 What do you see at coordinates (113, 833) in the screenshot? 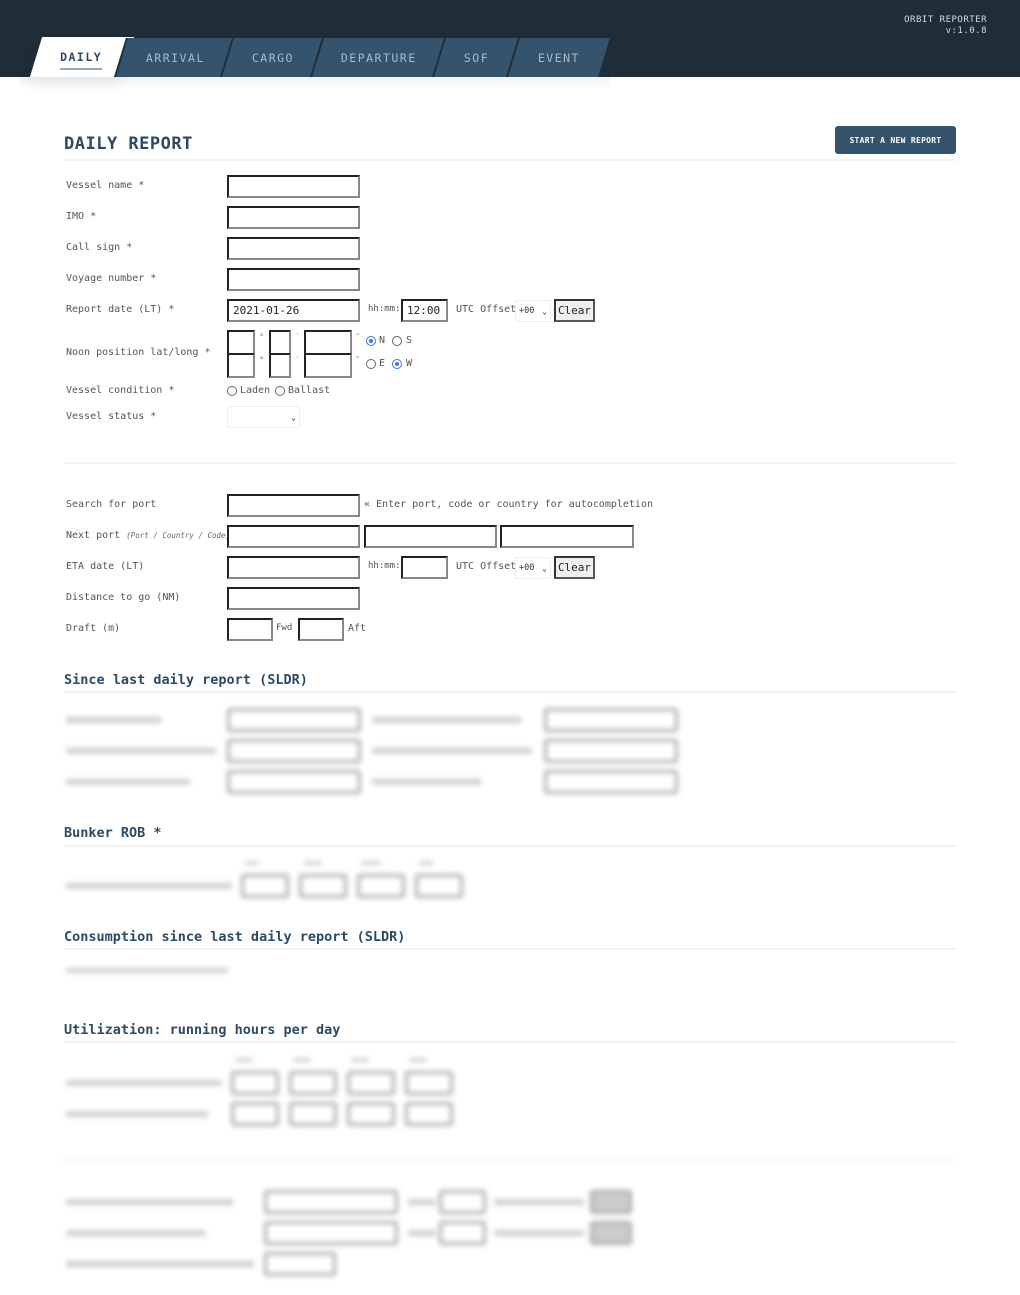
I see `bunker-section-title: Bunker ROB *` at bounding box center [113, 833].